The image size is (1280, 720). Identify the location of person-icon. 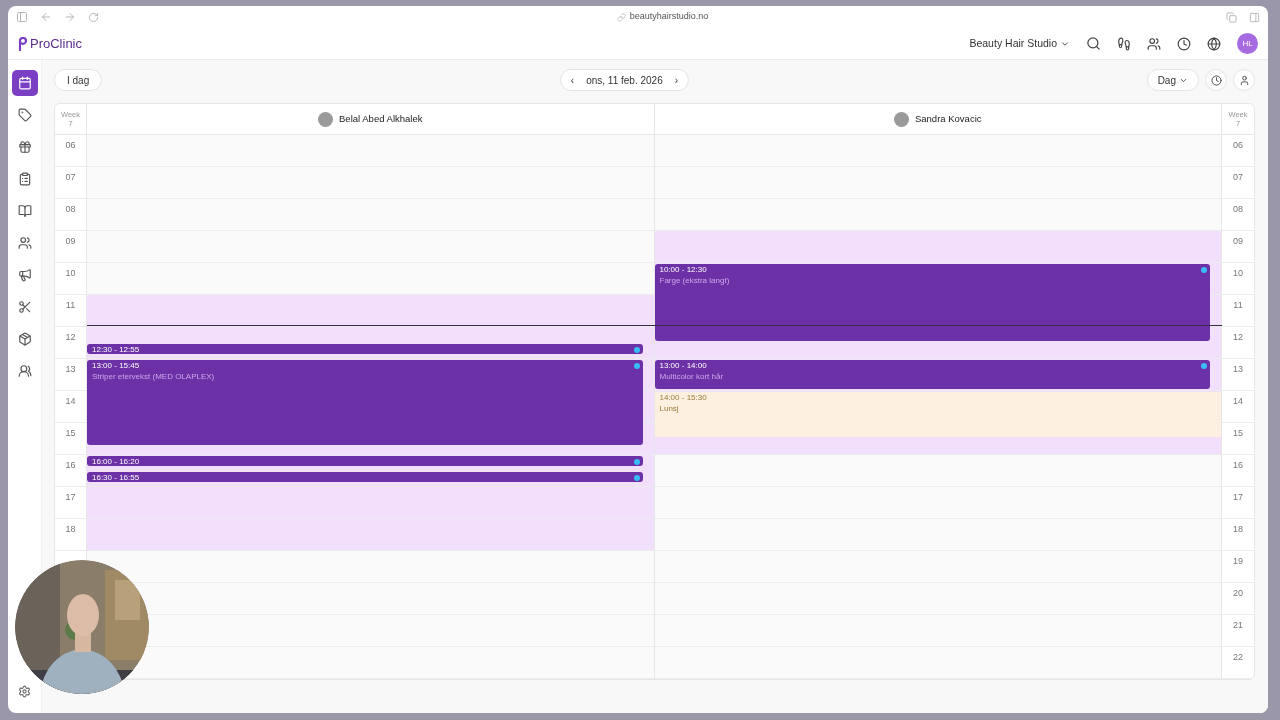
(1244, 80).